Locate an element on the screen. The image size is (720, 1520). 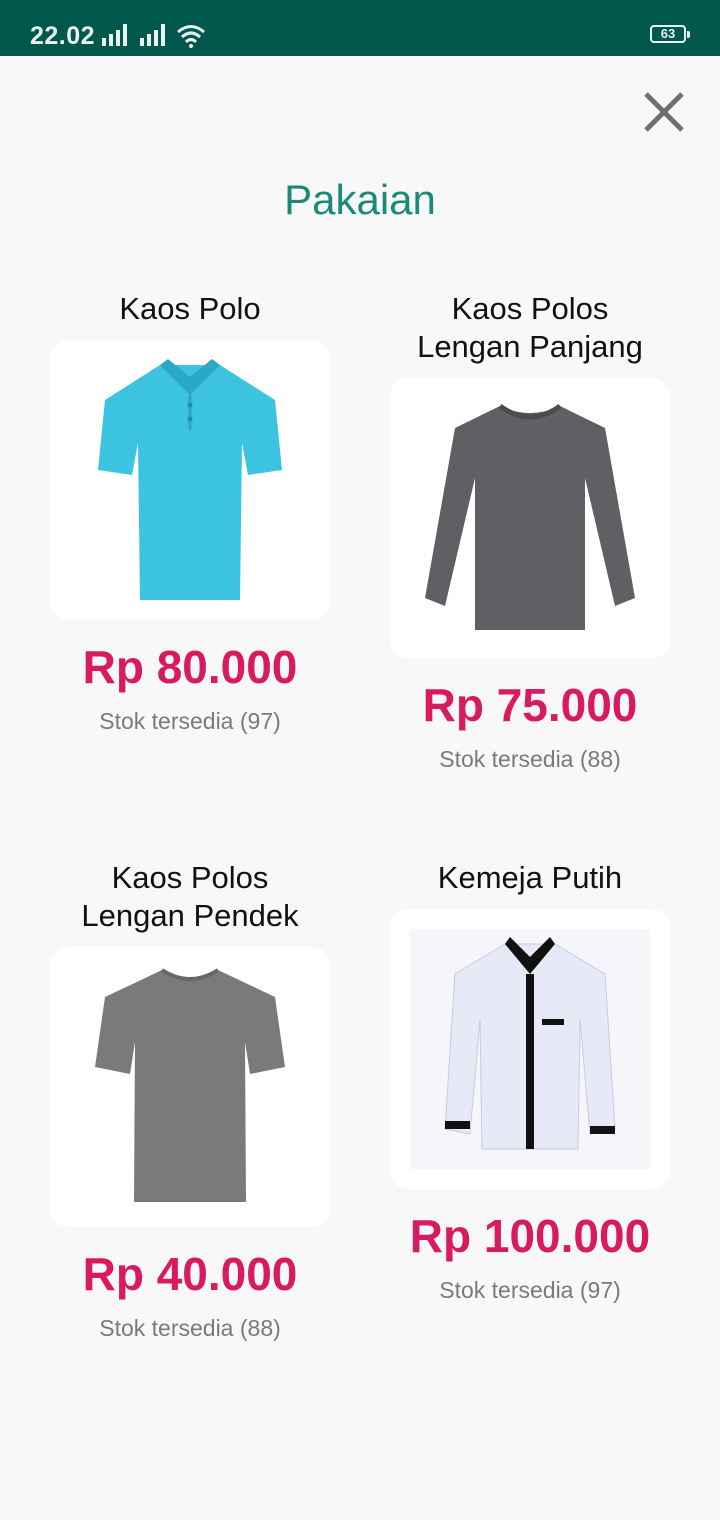
close-icon is located at coordinates (664, 112).